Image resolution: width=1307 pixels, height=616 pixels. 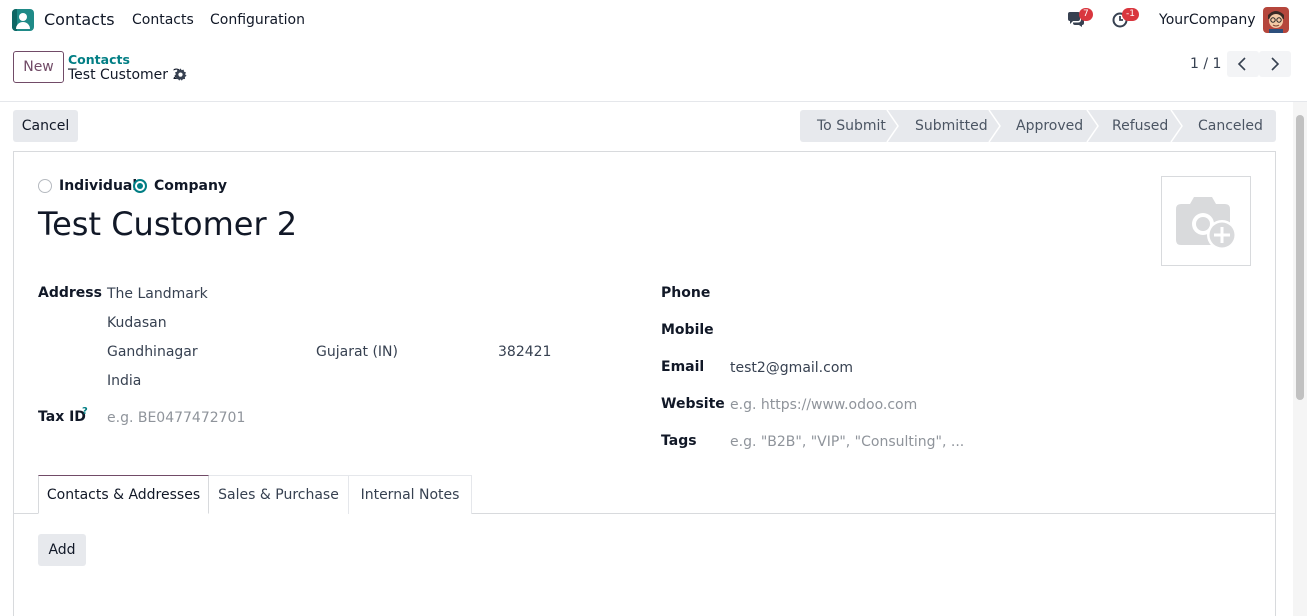 What do you see at coordinates (930, 332) in the screenshot?
I see `mobile-input` at bounding box center [930, 332].